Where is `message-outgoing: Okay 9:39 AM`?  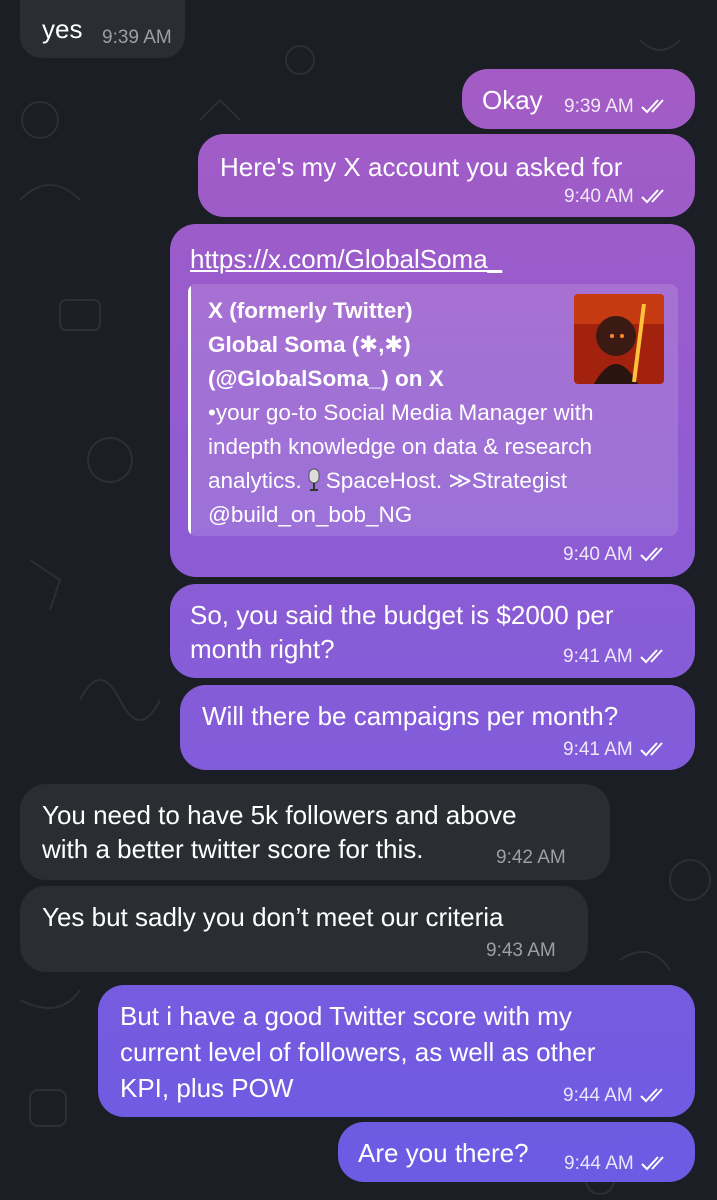
message-outgoing: Okay 9:39 AM is located at coordinates (578, 99).